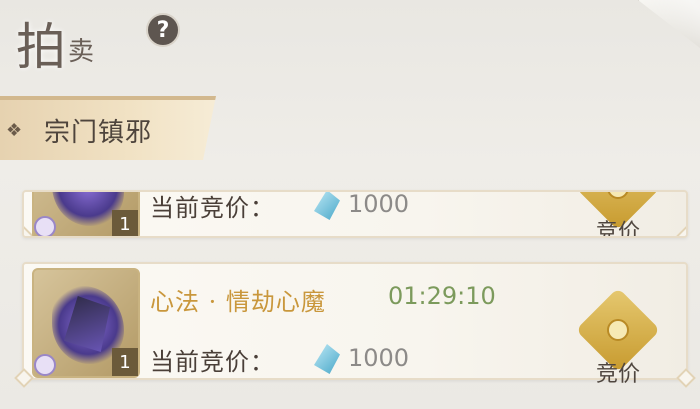 Image resolution: width=700 pixels, height=409 pixels. I want to click on category-banner: ❖ 宗门镇邪, so click(108, 128).